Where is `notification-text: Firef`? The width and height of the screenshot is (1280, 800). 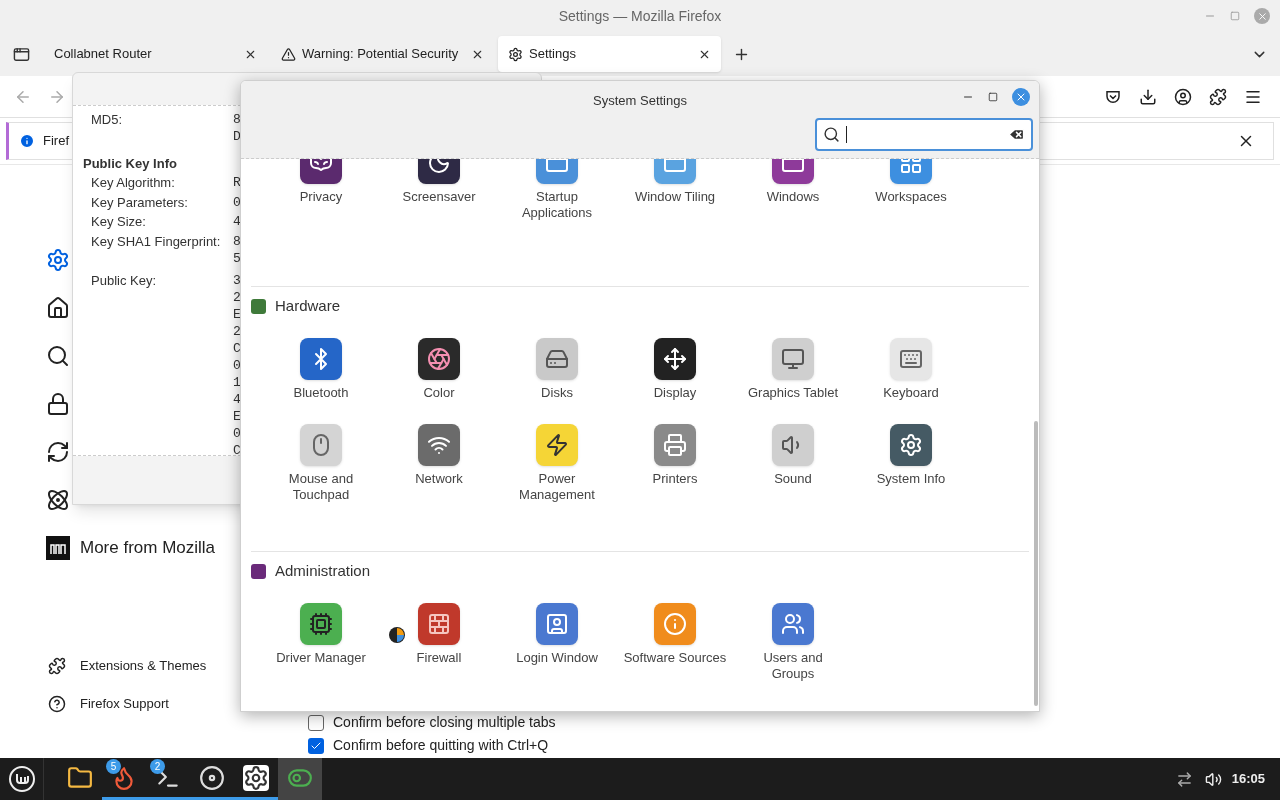 notification-text: Firef is located at coordinates (56, 141).